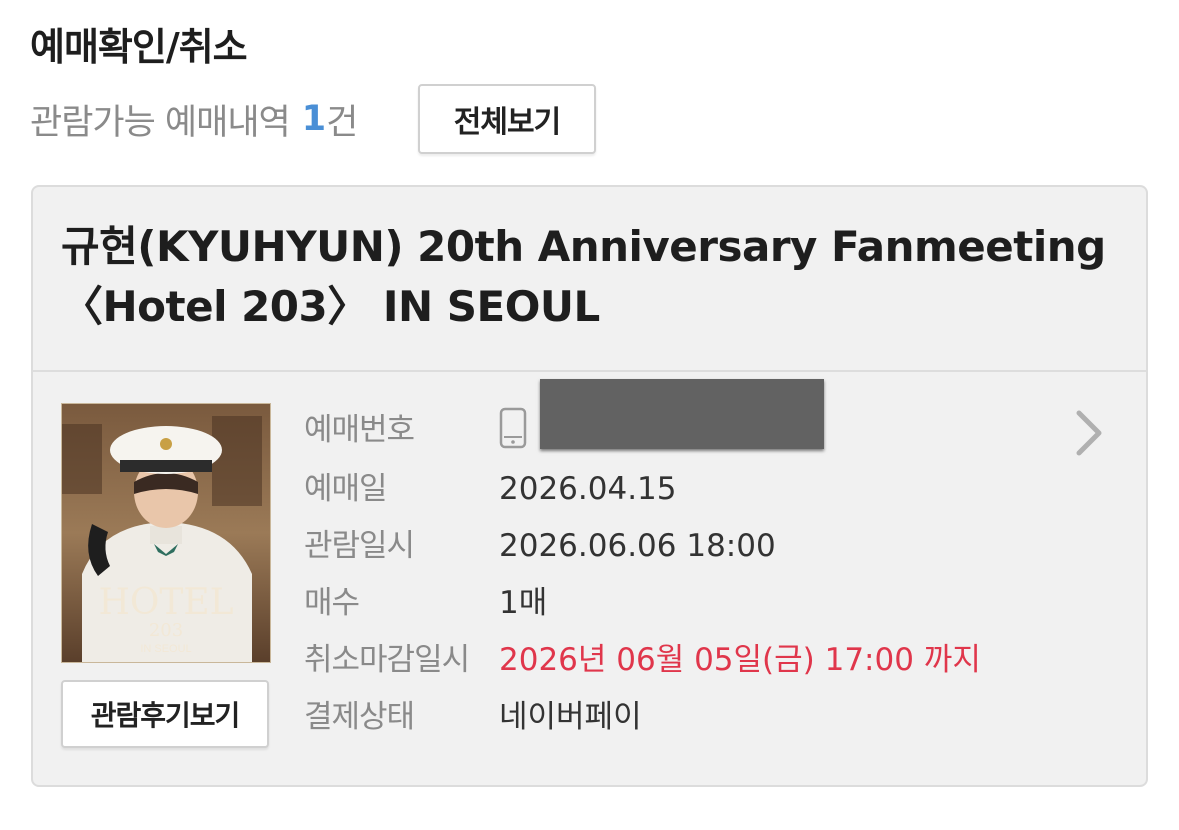 The height and width of the screenshot is (830, 1179). Describe the element at coordinates (359, 430) in the screenshot. I see `info-label: 예매번호` at that location.